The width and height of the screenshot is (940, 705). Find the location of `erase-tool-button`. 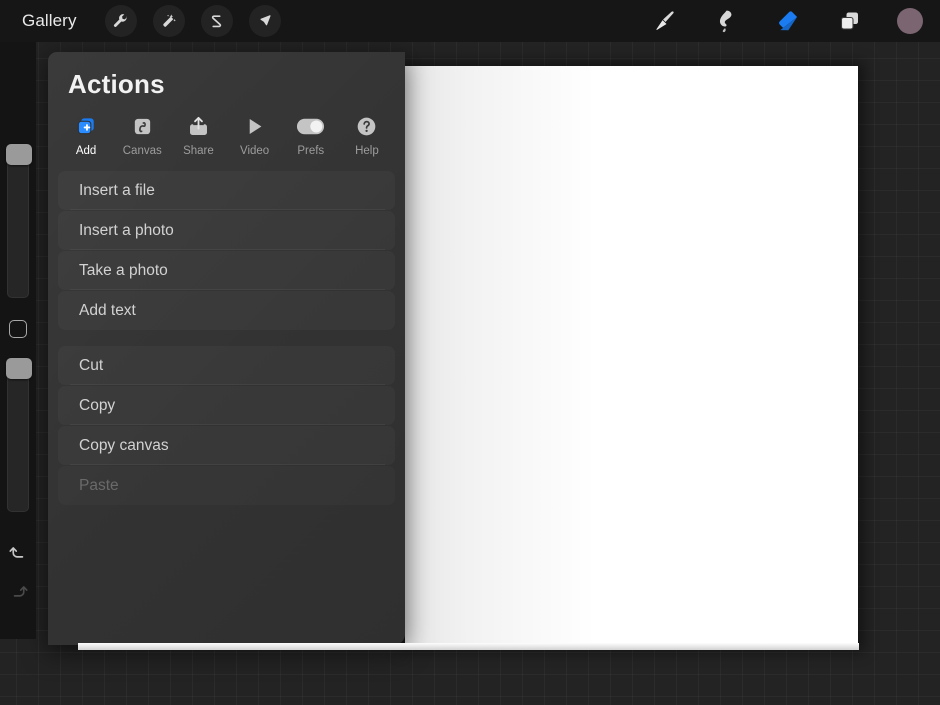

erase-tool-button is located at coordinates (788, 21).